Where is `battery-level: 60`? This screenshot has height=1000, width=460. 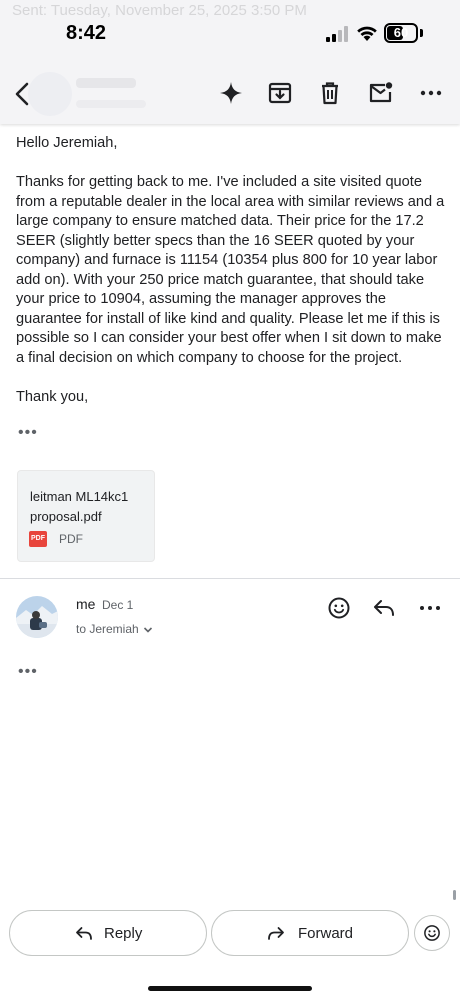 battery-level: 60 is located at coordinates (401, 32).